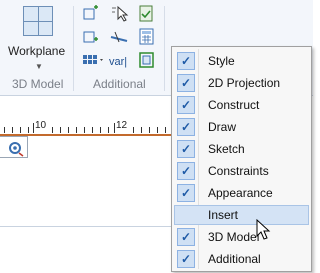 Image resolution: width=320 pixels, height=273 pixels. I want to click on variable-icon: var|, so click(118, 62).